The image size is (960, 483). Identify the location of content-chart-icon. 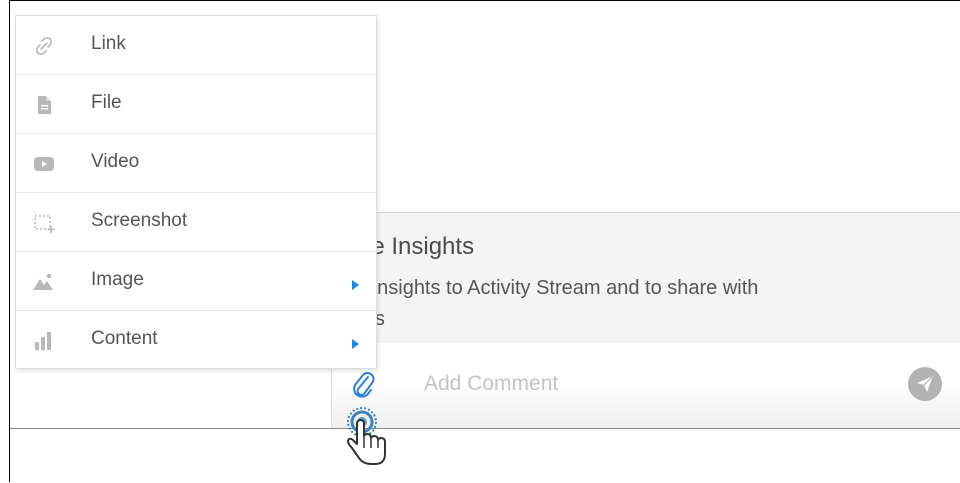
(44, 341).